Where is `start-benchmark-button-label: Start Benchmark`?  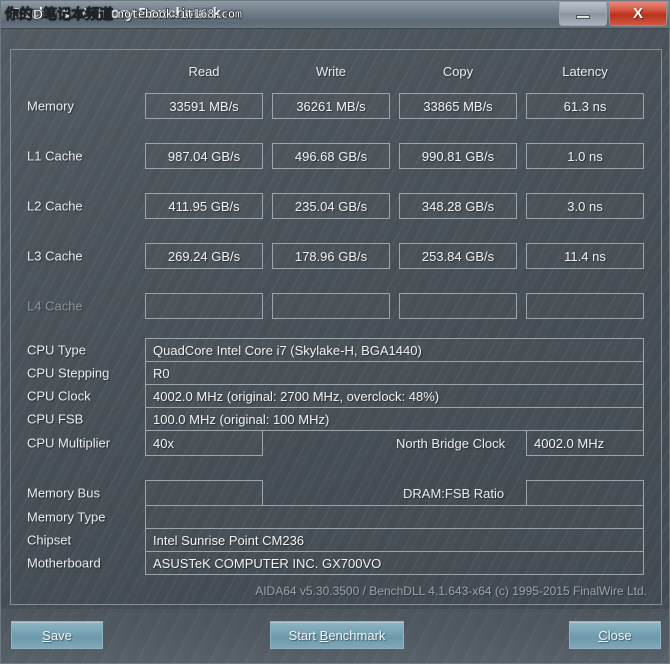 start-benchmark-button-label: Start Benchmark is located at coordinates (337, 635).